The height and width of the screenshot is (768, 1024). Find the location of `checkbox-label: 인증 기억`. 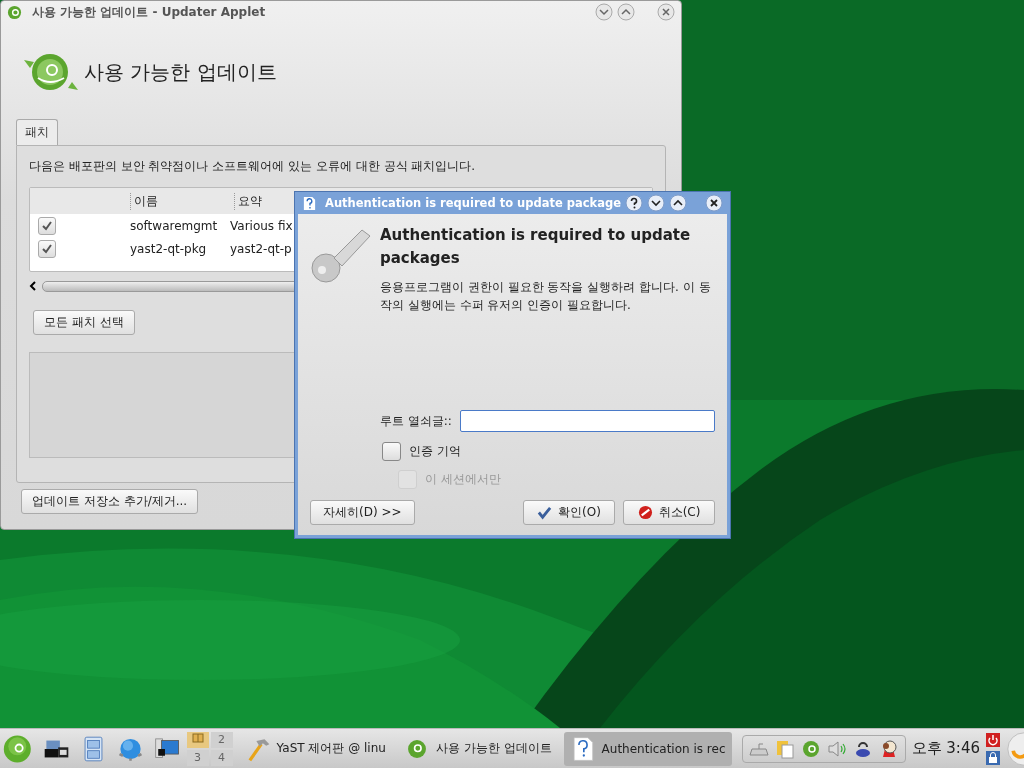

checkbox-label: 인증 기억 is located at coordinates (435, 451).